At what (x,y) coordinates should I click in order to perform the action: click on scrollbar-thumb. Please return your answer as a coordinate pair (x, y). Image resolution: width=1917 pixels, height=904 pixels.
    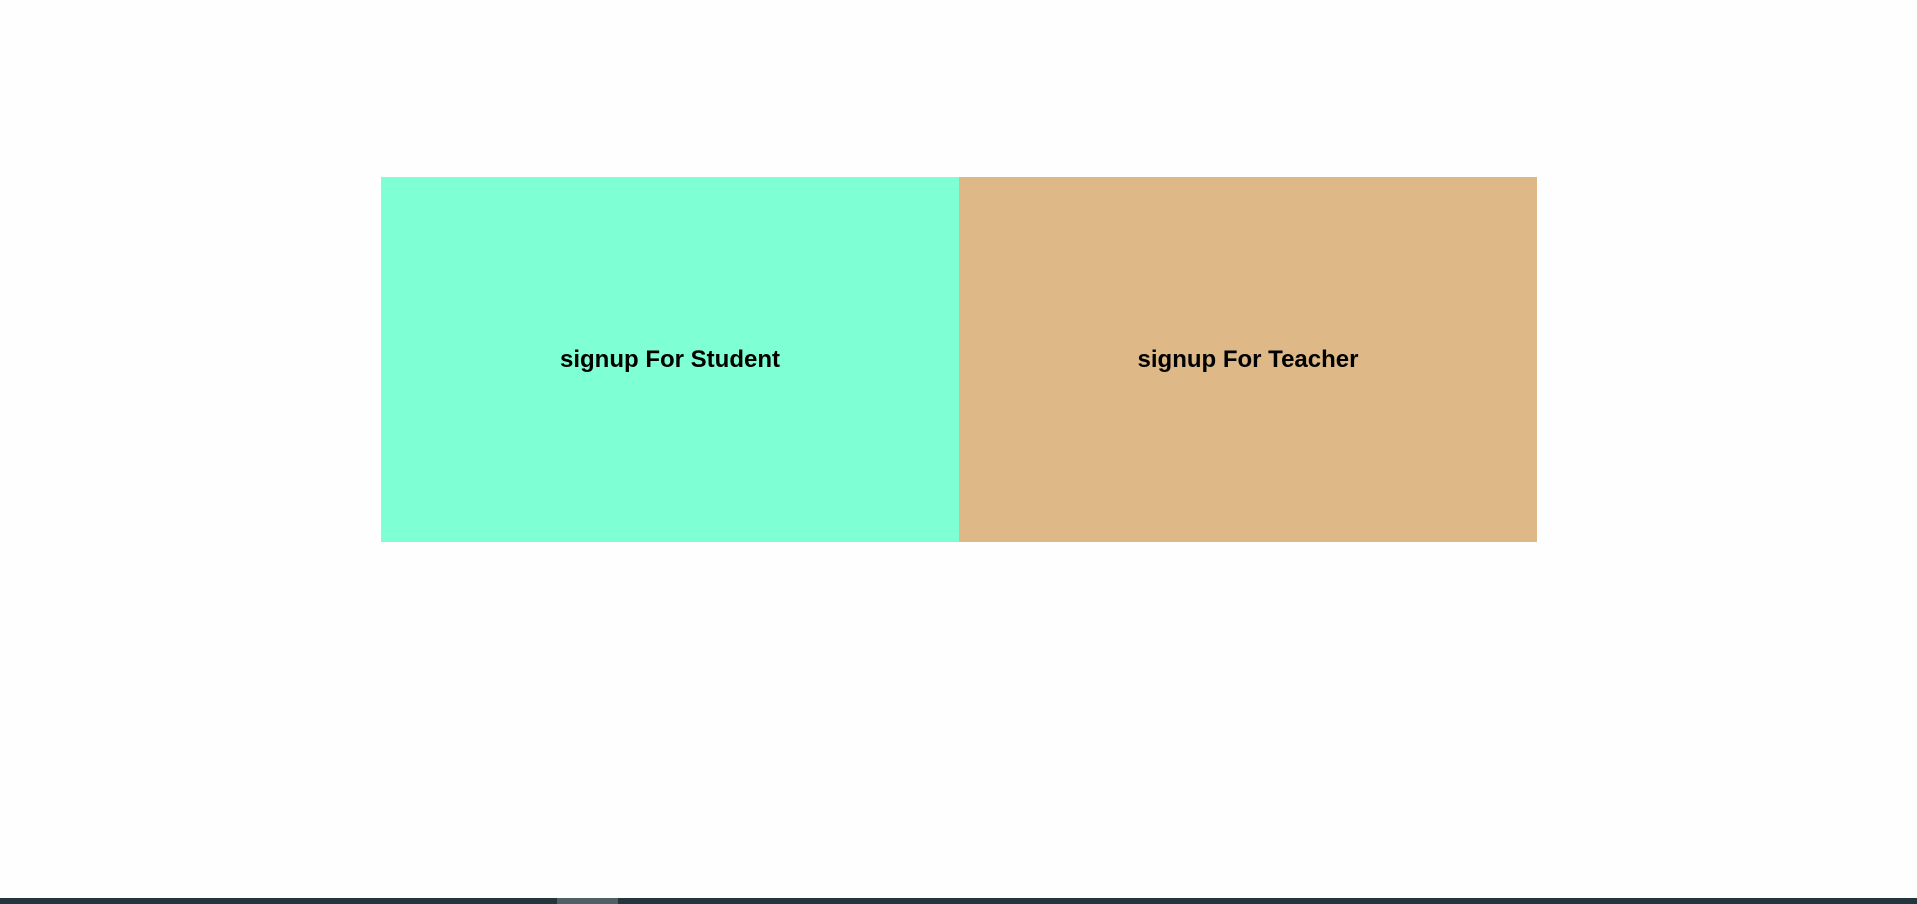
    Looking at the image, I should click on (587, 901).